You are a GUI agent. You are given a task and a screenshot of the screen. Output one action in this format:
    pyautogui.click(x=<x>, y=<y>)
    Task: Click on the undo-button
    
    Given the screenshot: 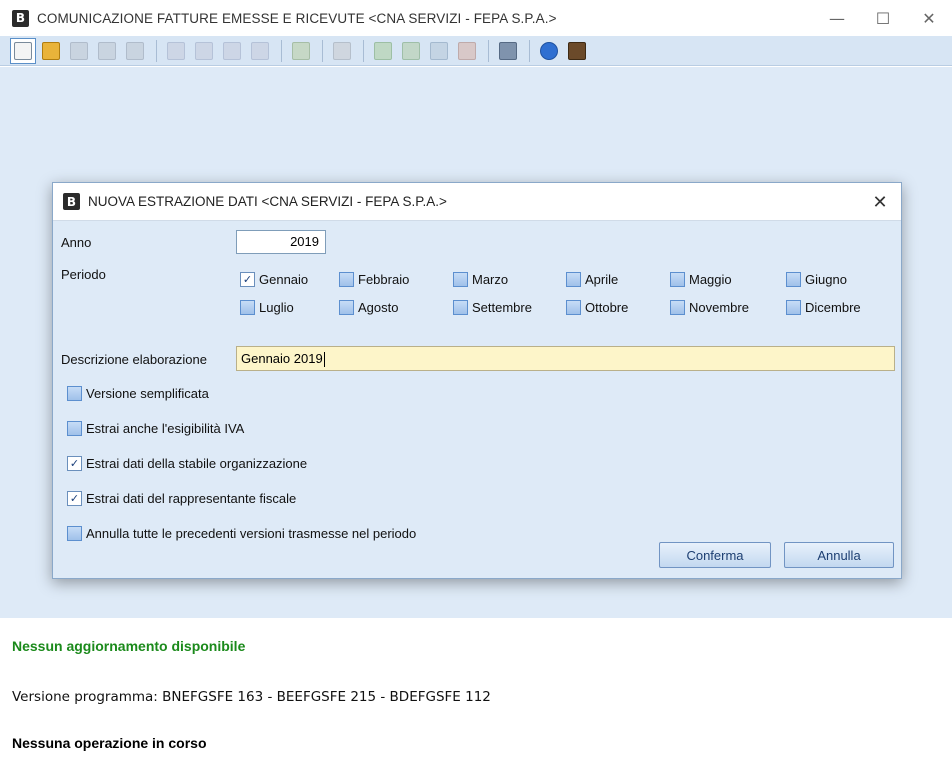 What is the action you would take?
    pyautogui.click(x=79, y=51)
    